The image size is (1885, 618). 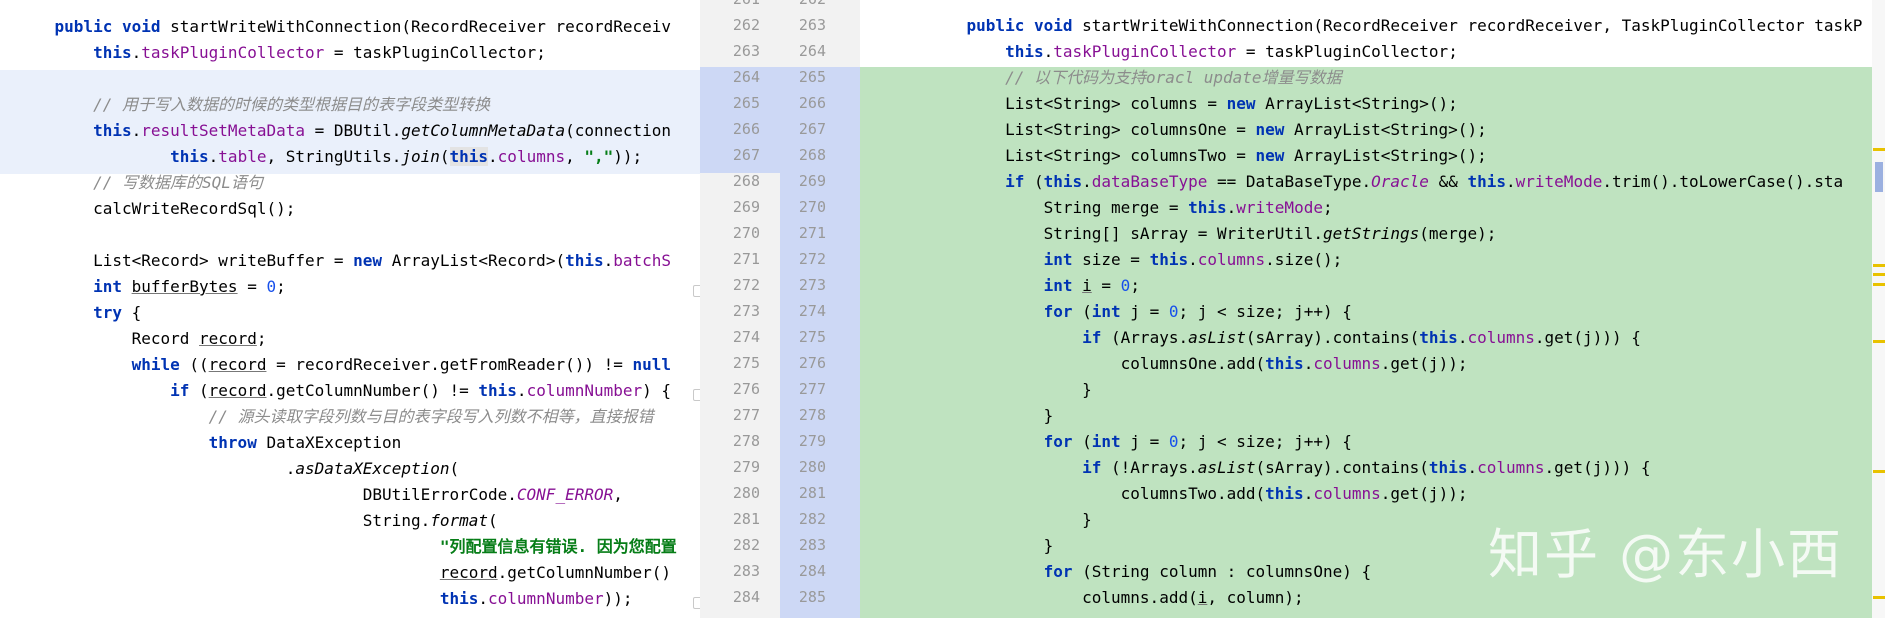 I want to click on code-line: calcWriteRecordSql();, so click(x=155, y=209).